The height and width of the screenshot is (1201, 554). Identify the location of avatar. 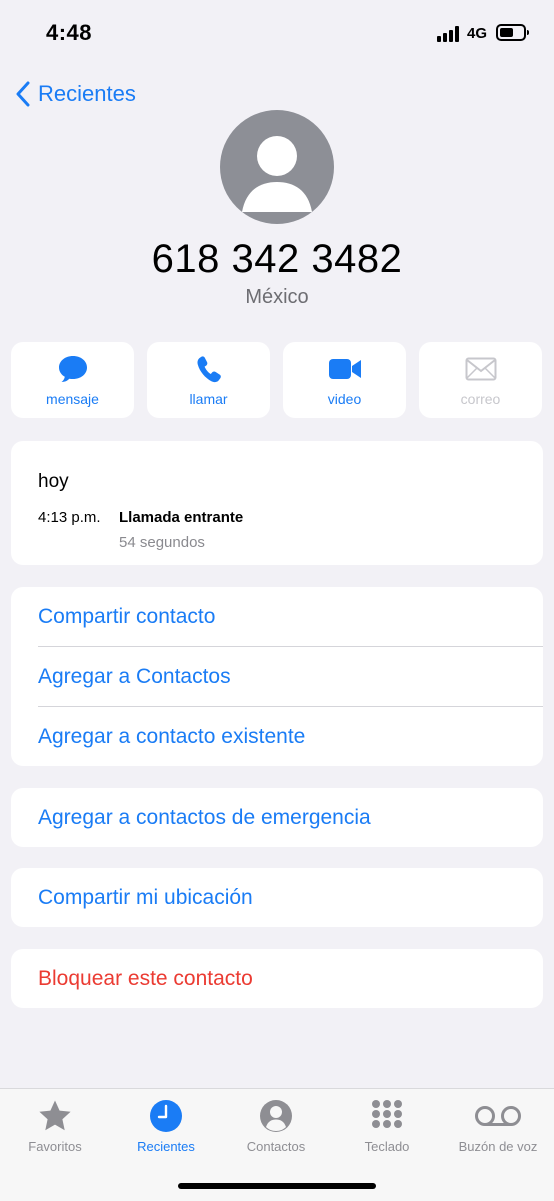
(277, 167).